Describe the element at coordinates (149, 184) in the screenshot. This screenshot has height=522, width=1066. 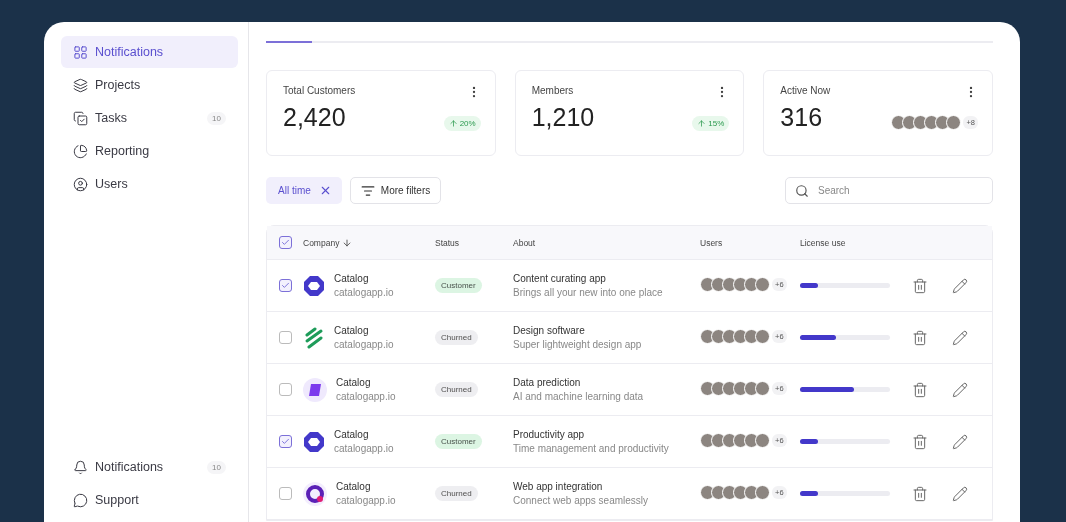
I see `sidebar-item: Users` at that location.